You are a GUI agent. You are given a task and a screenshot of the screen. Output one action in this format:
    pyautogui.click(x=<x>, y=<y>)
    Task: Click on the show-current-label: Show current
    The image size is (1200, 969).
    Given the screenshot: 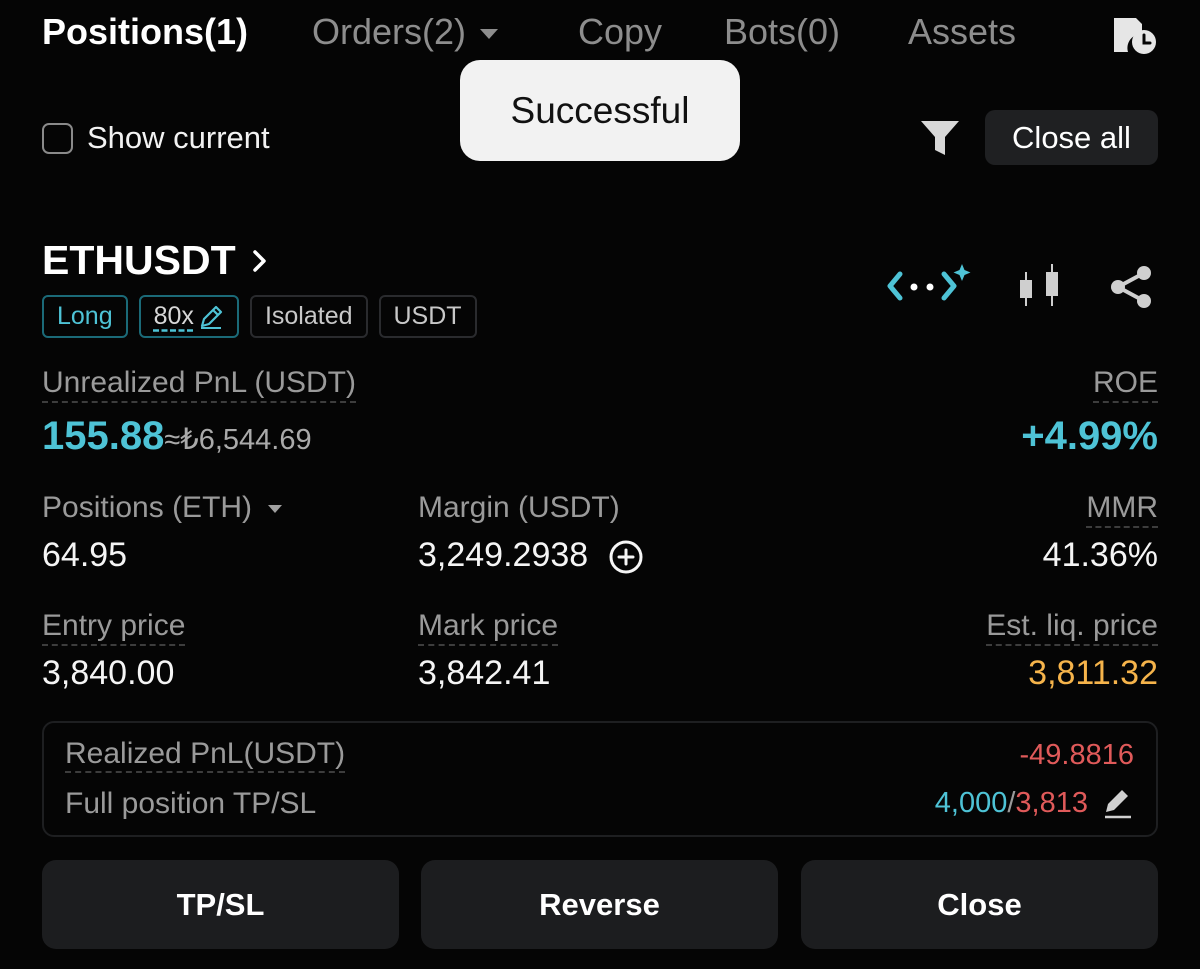 What is the action you would take?
    pyautogui.click(x=178, y=137)
    